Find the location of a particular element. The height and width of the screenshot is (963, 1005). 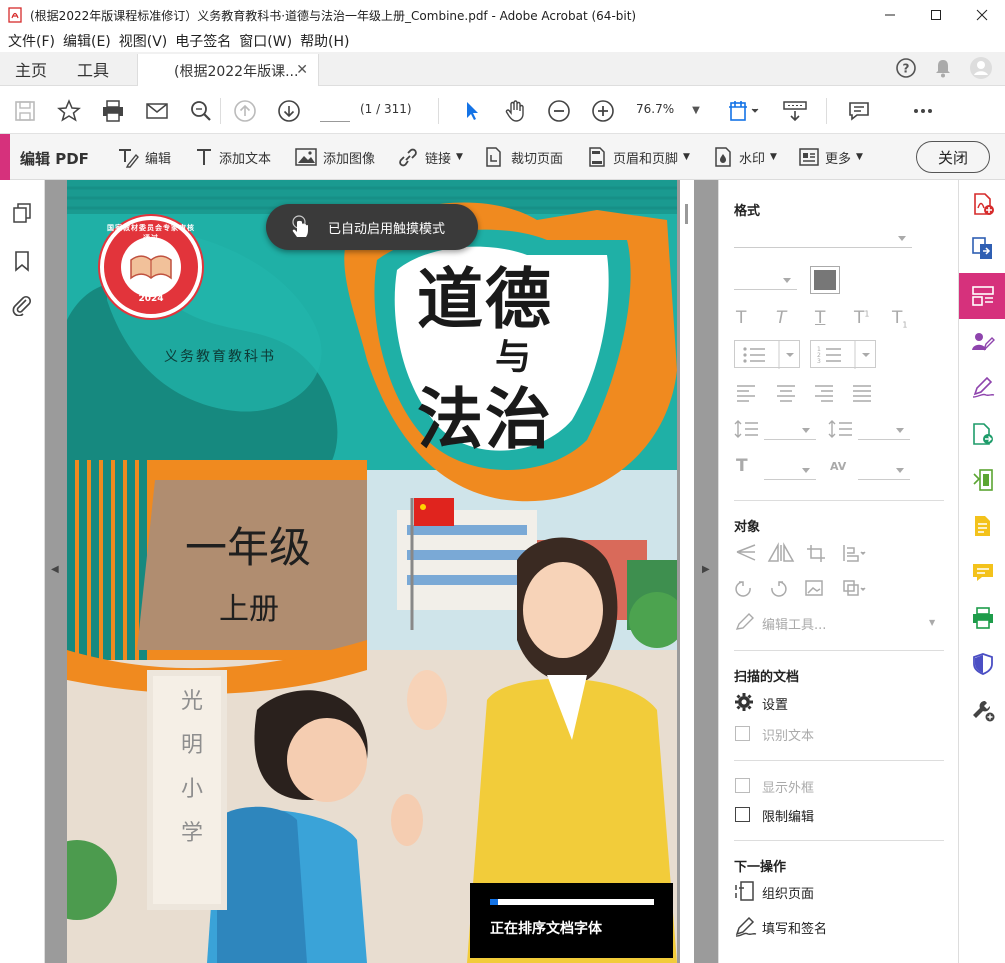

zoom-level-select: 76.7% ▼ is located at coordinates (668, 109).